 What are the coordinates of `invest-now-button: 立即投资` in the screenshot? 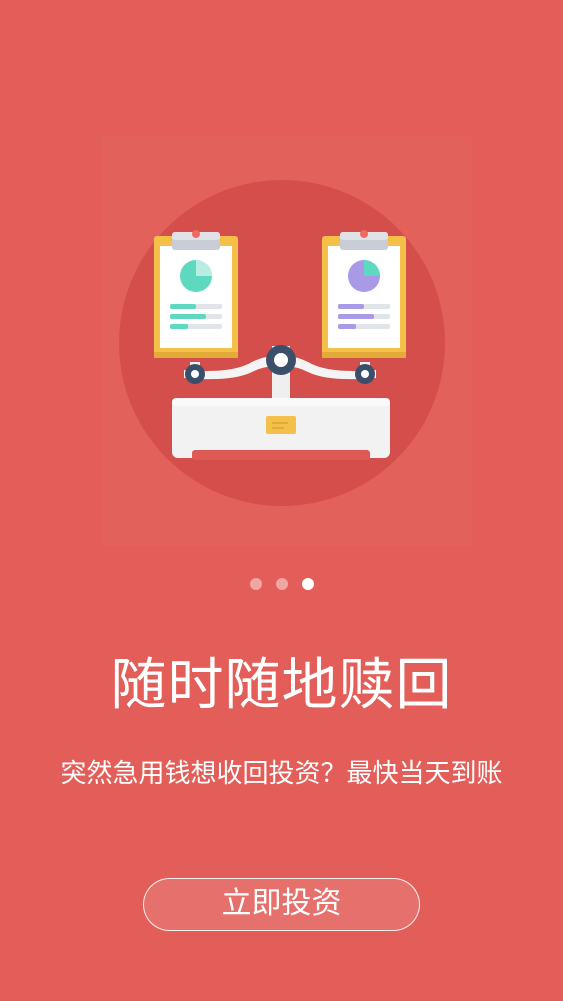 It's located at (281, 904).